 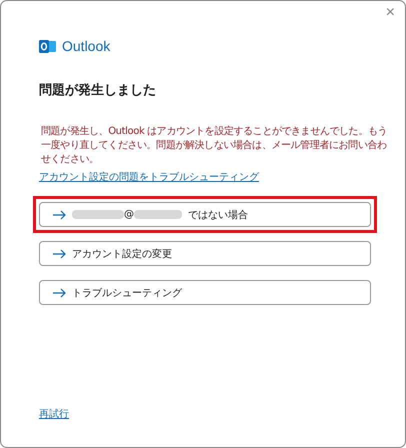 I want to click on option-label: トラブルシューティング, so click(x=127, y=293).